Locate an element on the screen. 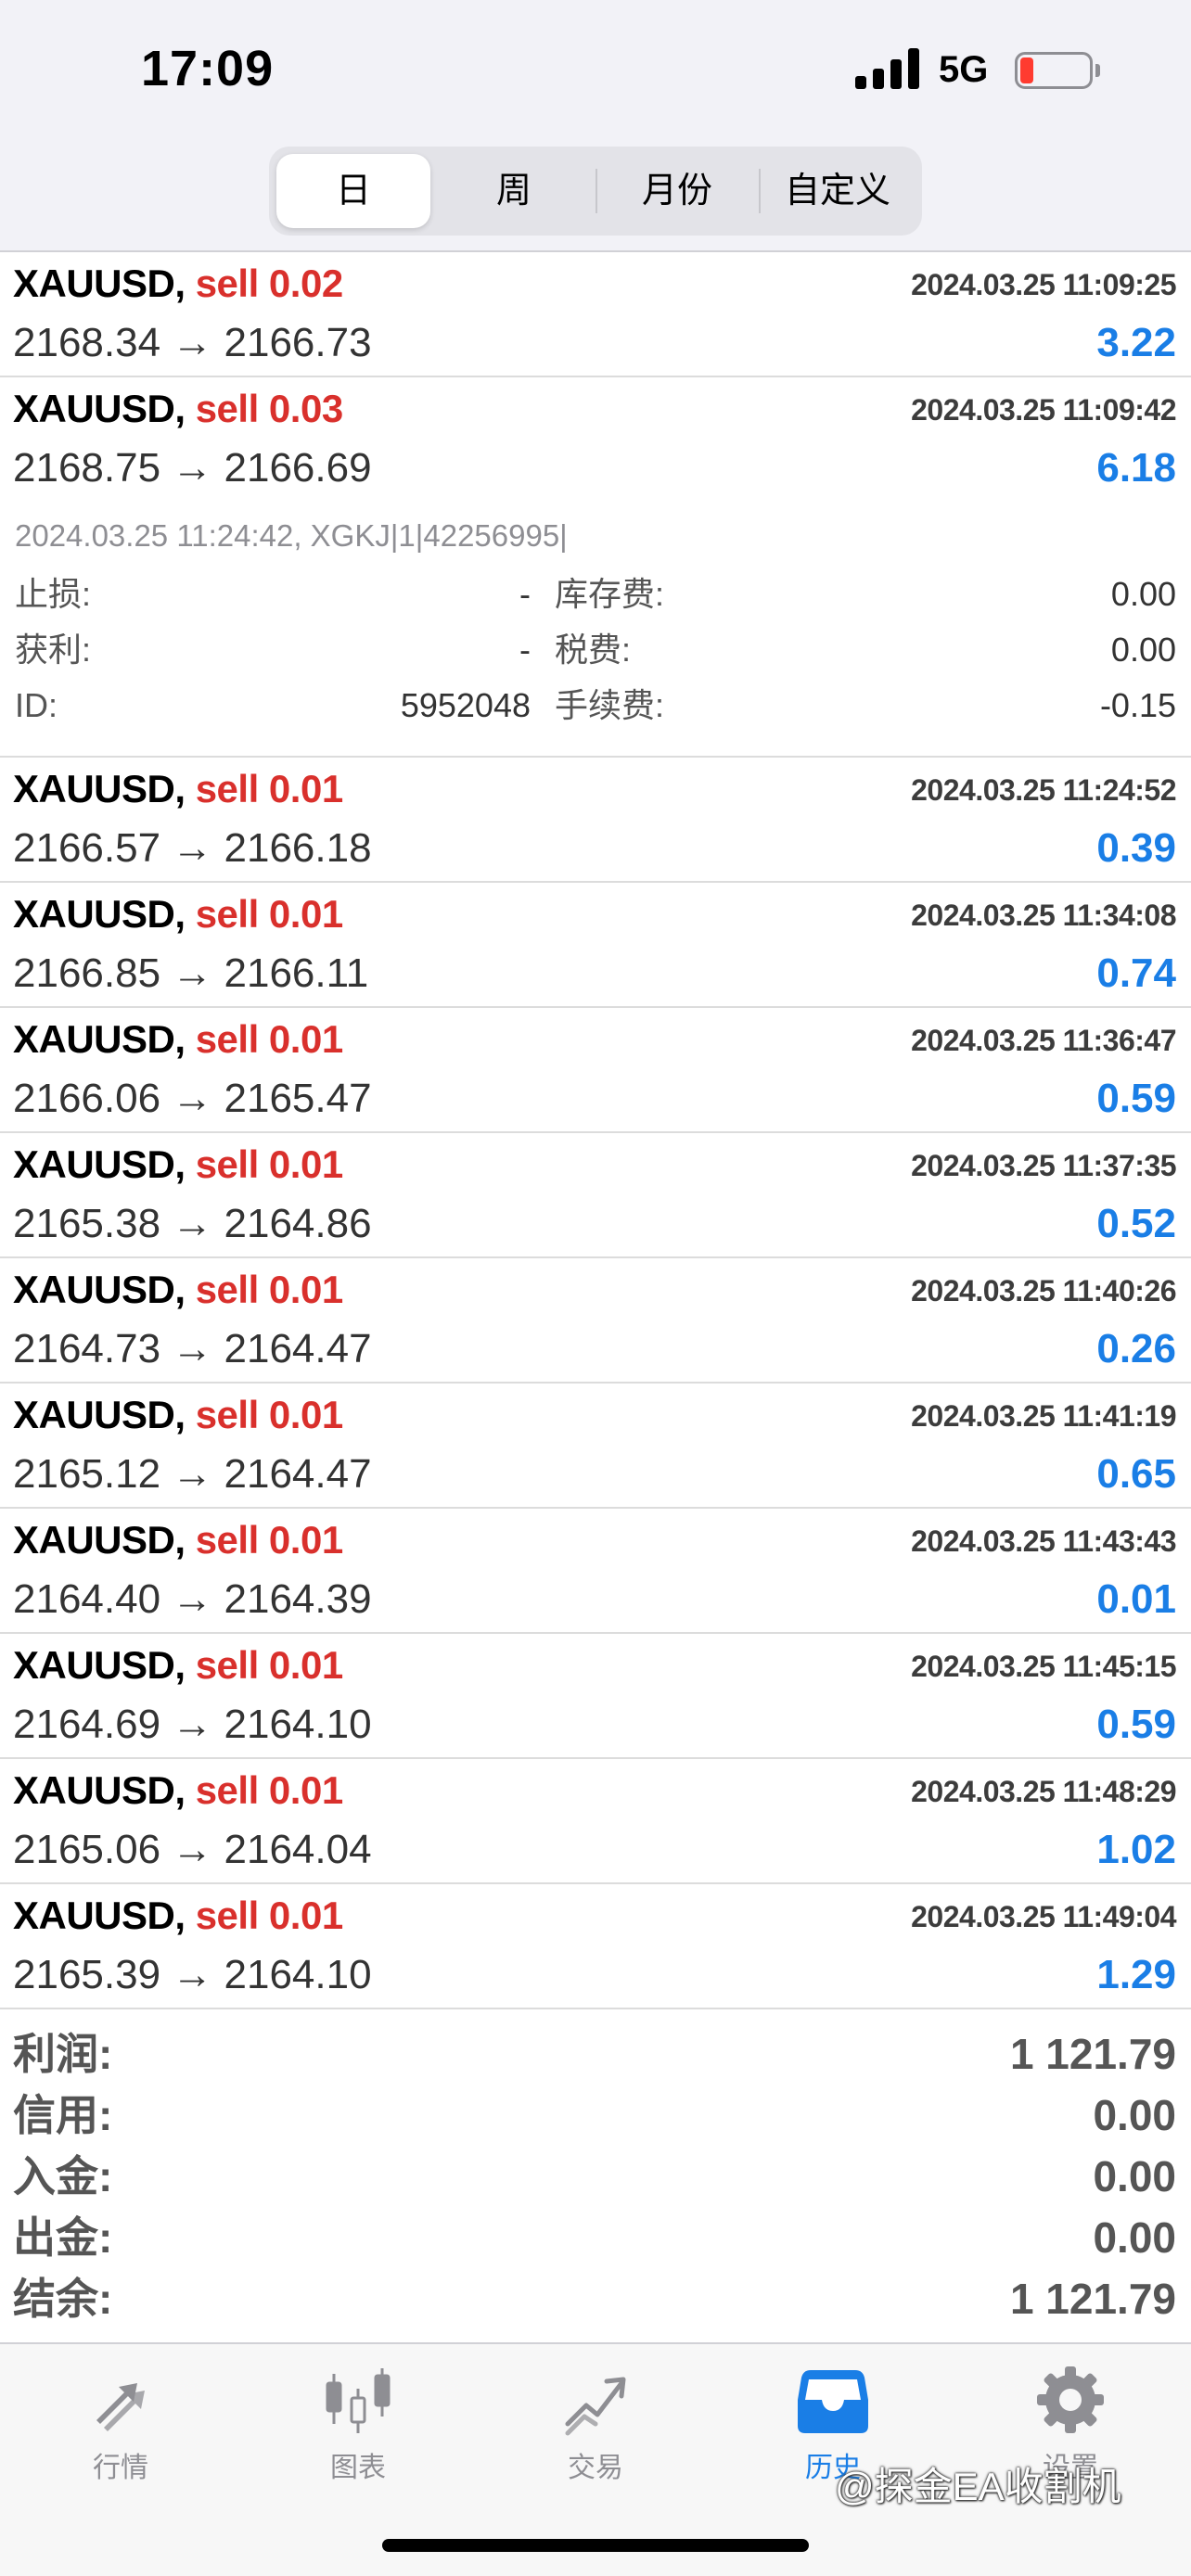 This screenshot has height=2576, width=1191. deal-profit: 0.01 is located at coordinates (1136, 1599).